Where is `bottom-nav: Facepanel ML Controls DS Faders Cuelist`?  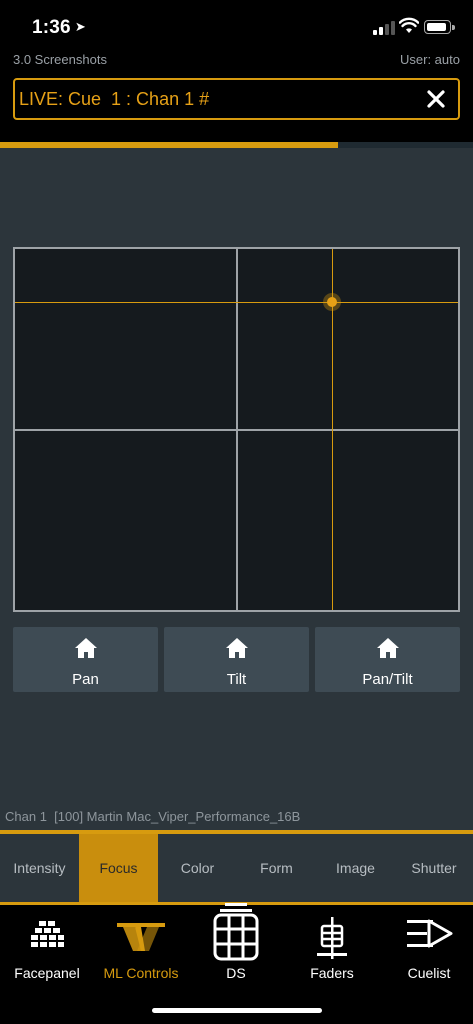
bottom-nav: Facepanel ML Controls DS Faders Cuelist is located at coordinates (236, 963).